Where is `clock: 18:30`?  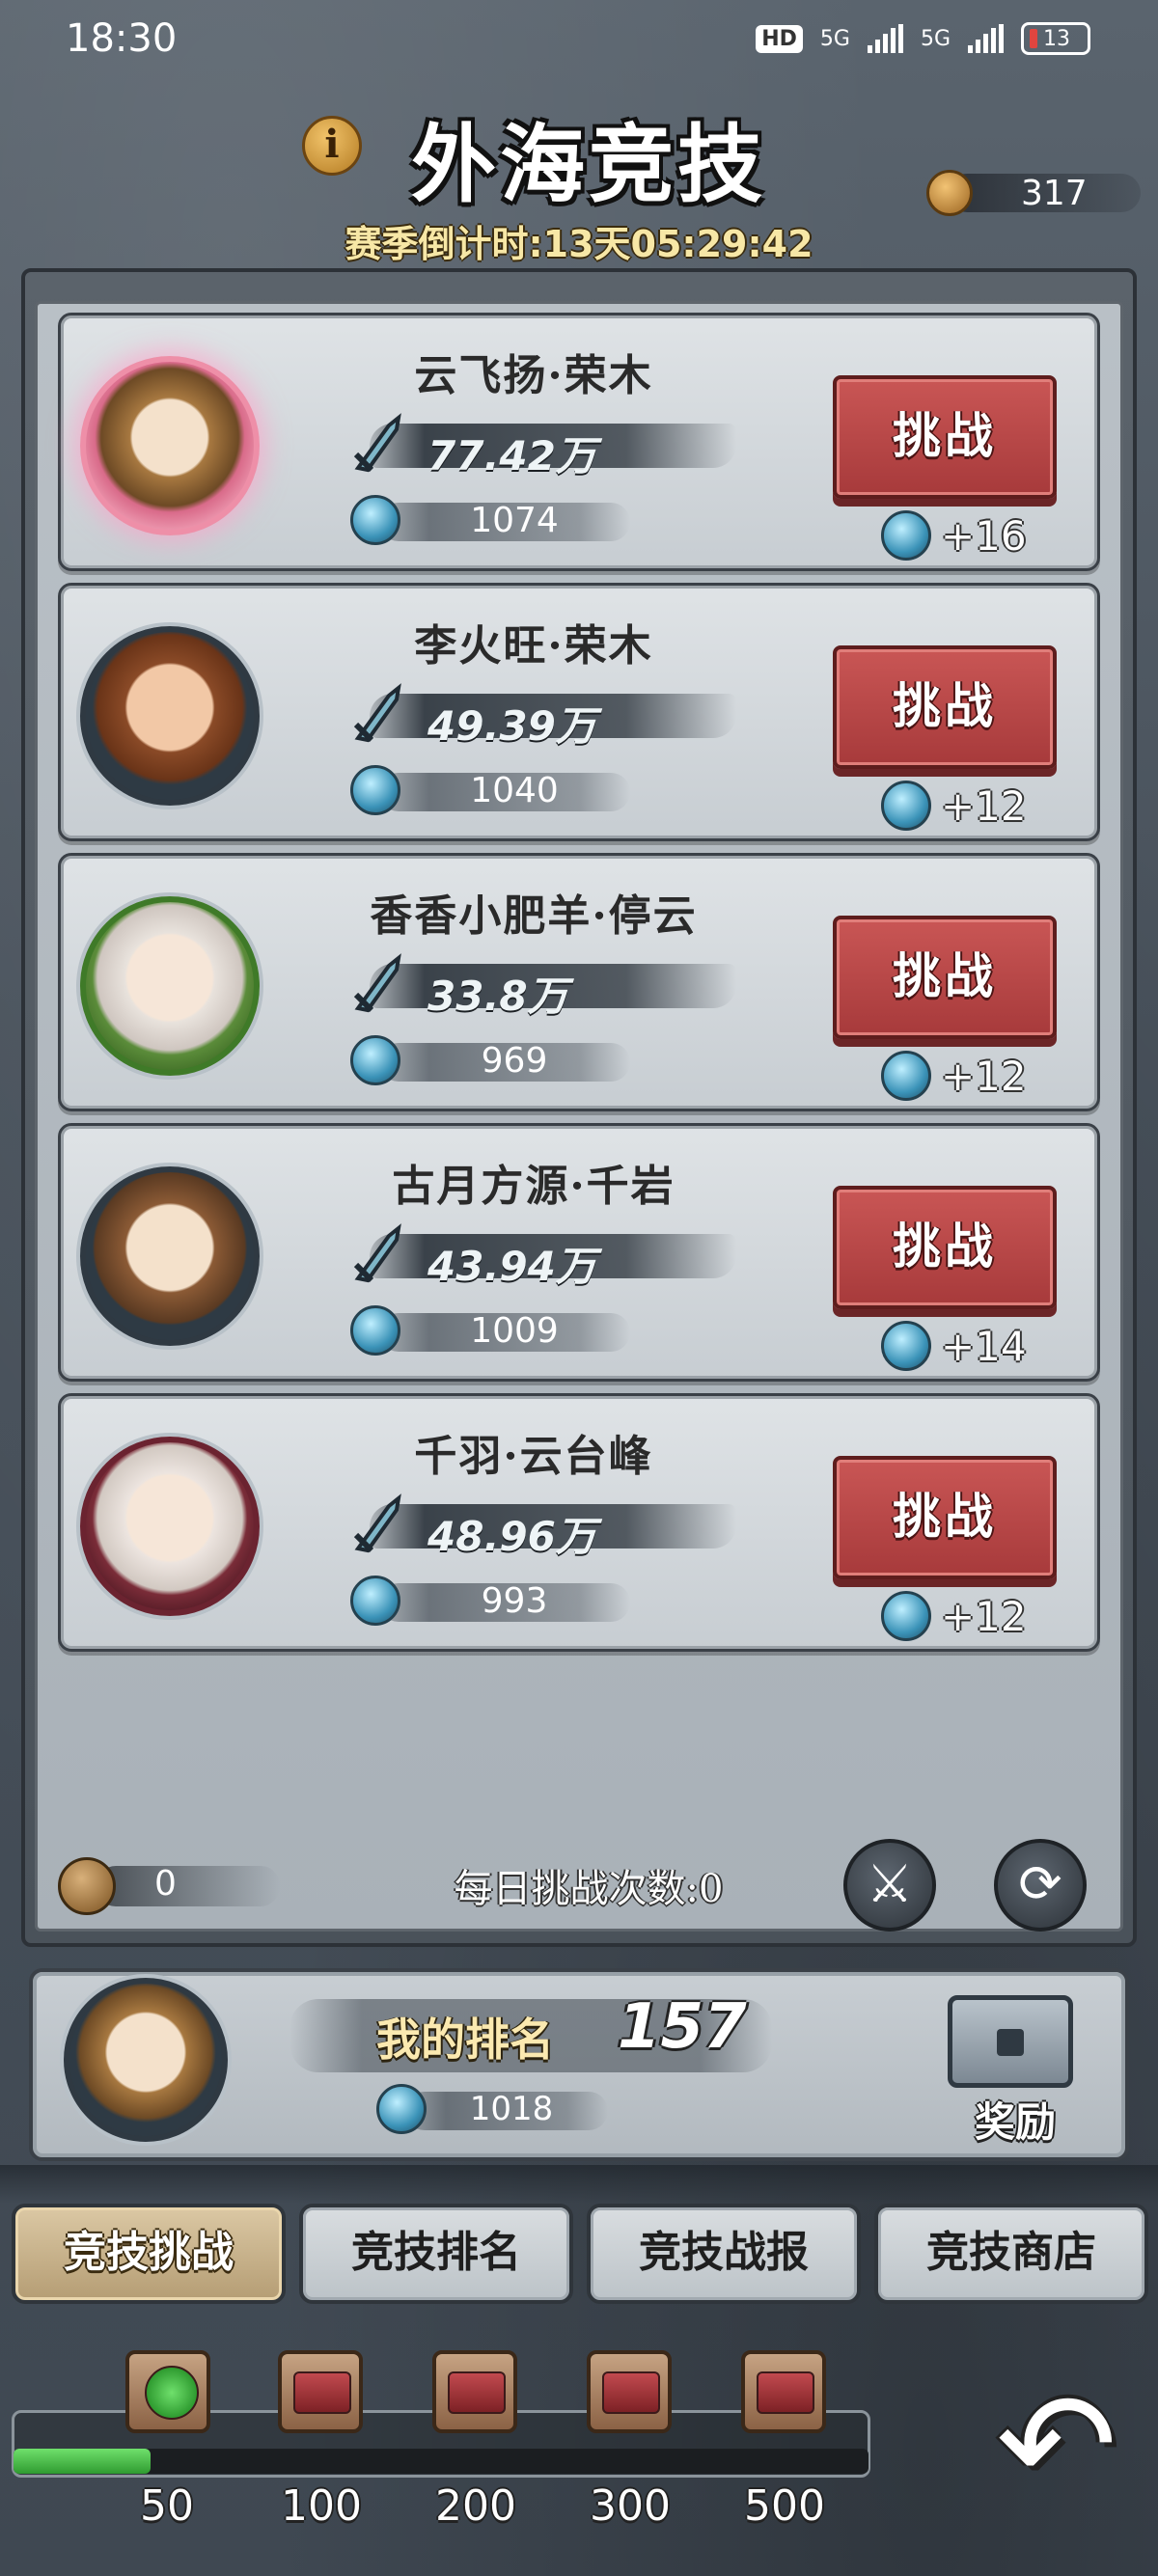
clock: 18:30 is located at coordinates (122, 38).